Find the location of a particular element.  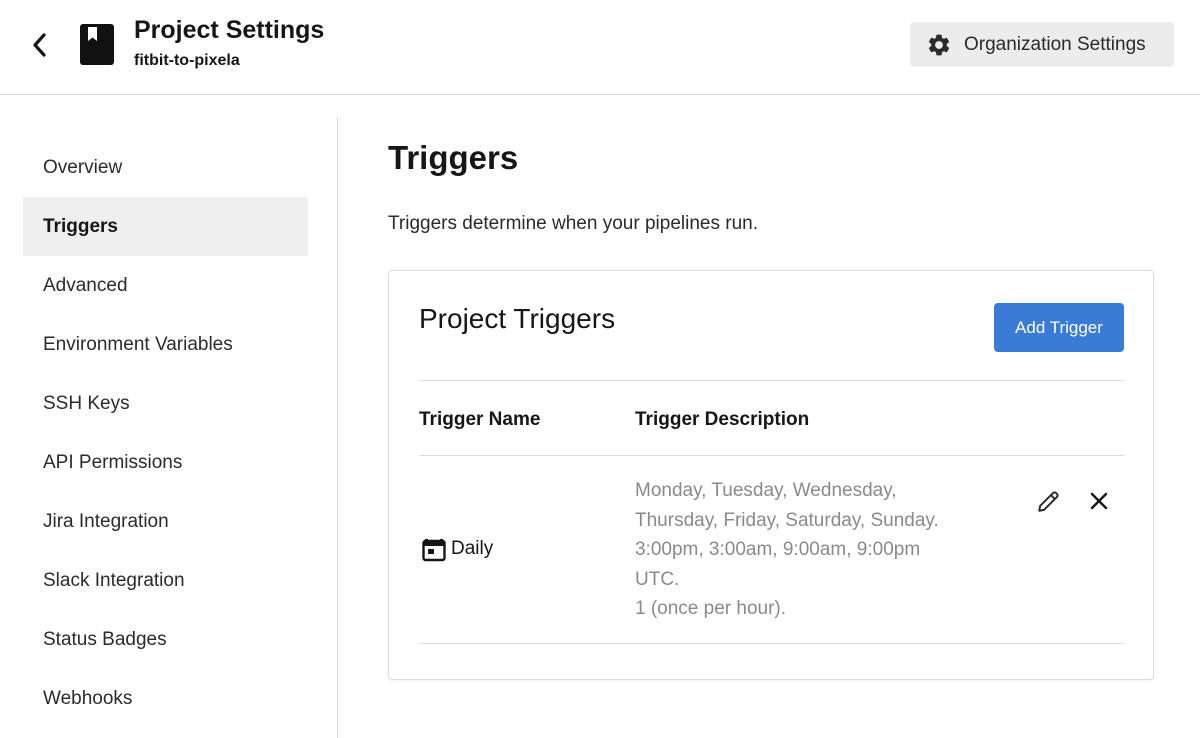

description-line: 3:00pm, 3:00am, 9:00am, 9:00pm is located at coordinates (778, 549).